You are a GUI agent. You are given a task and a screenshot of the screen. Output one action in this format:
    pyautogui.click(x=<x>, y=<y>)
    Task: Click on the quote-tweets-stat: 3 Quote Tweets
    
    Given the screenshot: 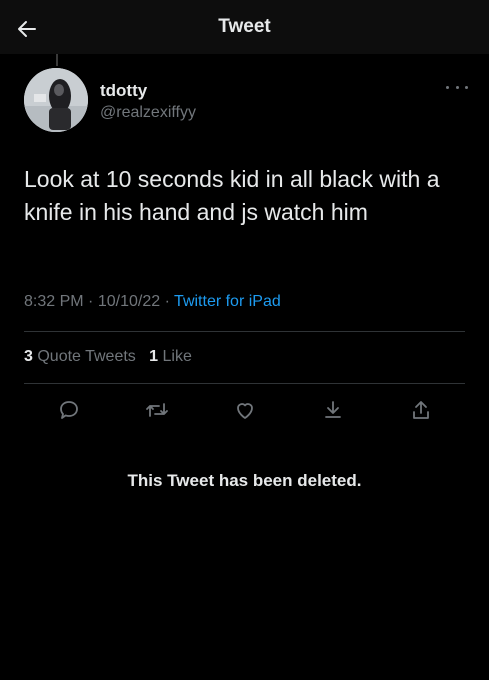 What is the action you would take?
    pyautogui.click(x=80, y=356)
    